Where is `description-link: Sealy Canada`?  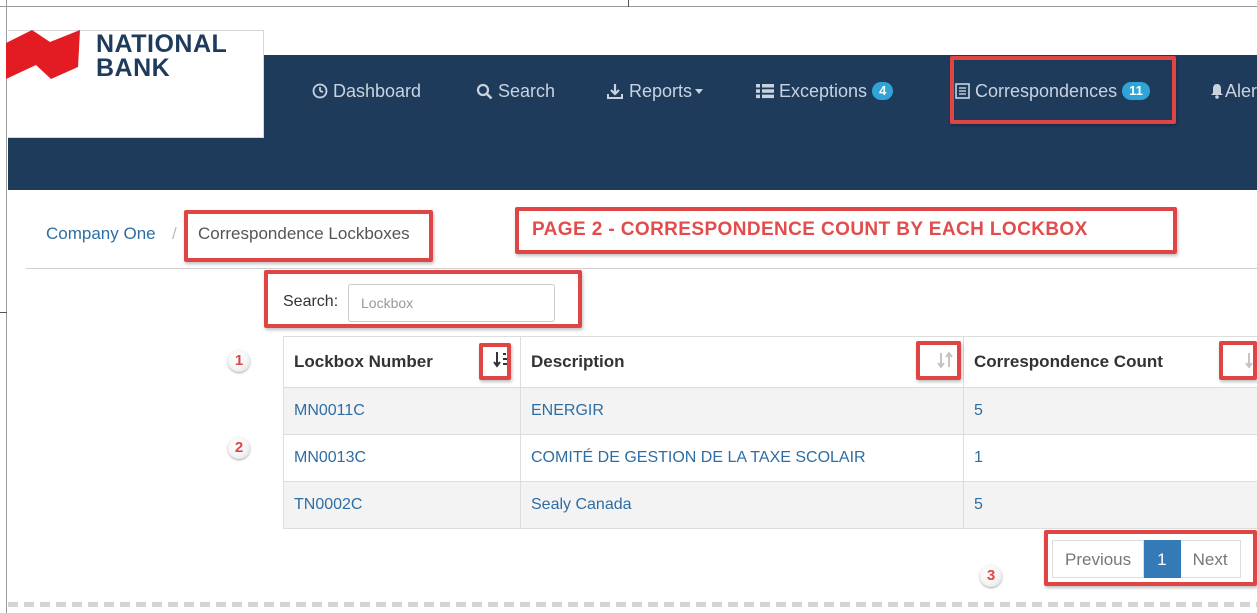 description-link: Sealy Canada is located at coordinates (742, 505).